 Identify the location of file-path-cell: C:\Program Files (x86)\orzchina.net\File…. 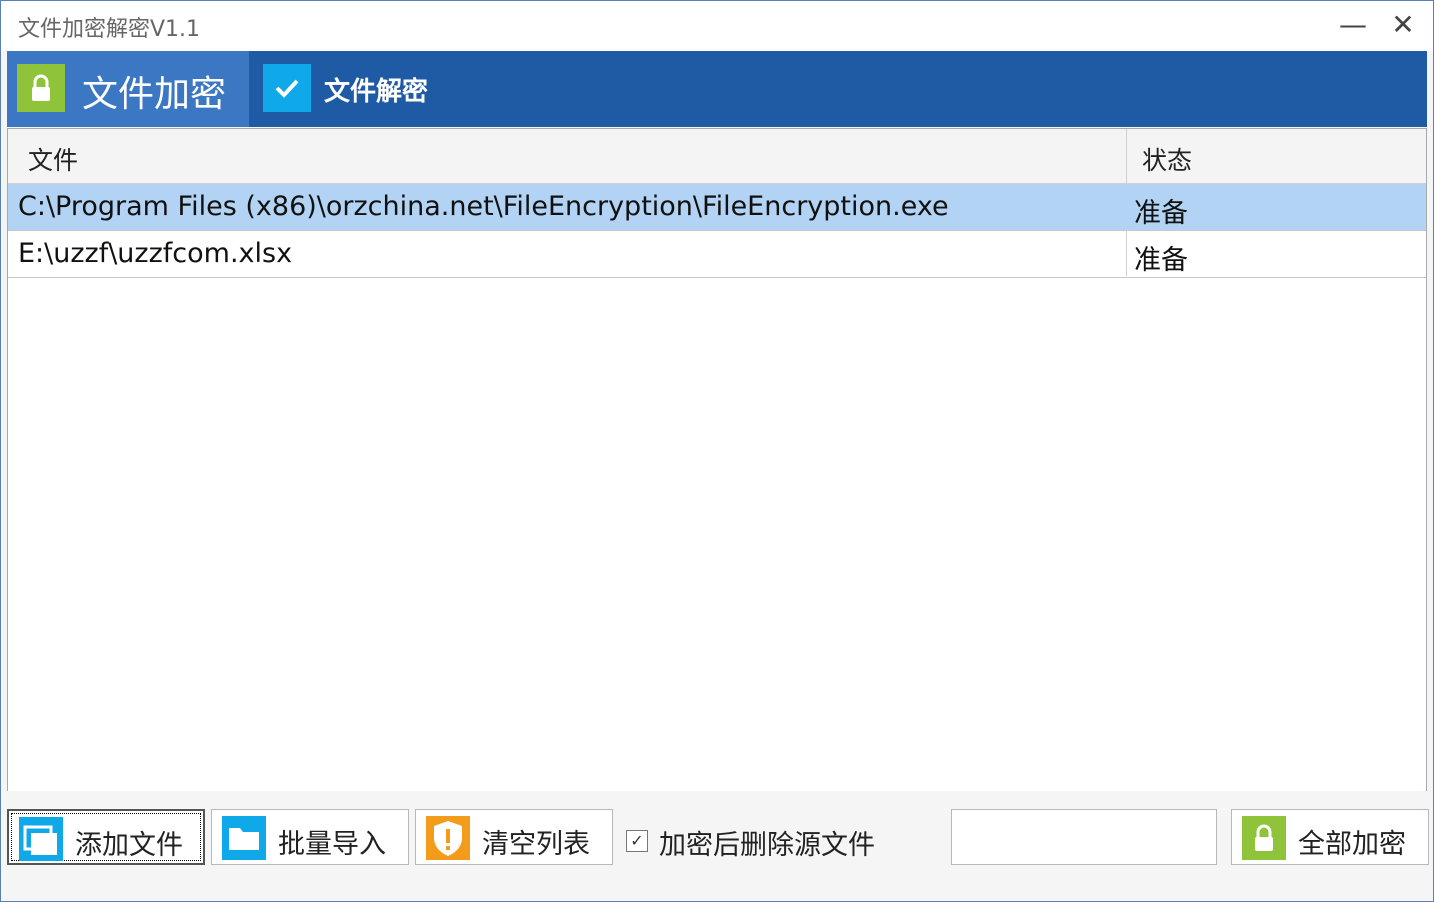
(483, 206).